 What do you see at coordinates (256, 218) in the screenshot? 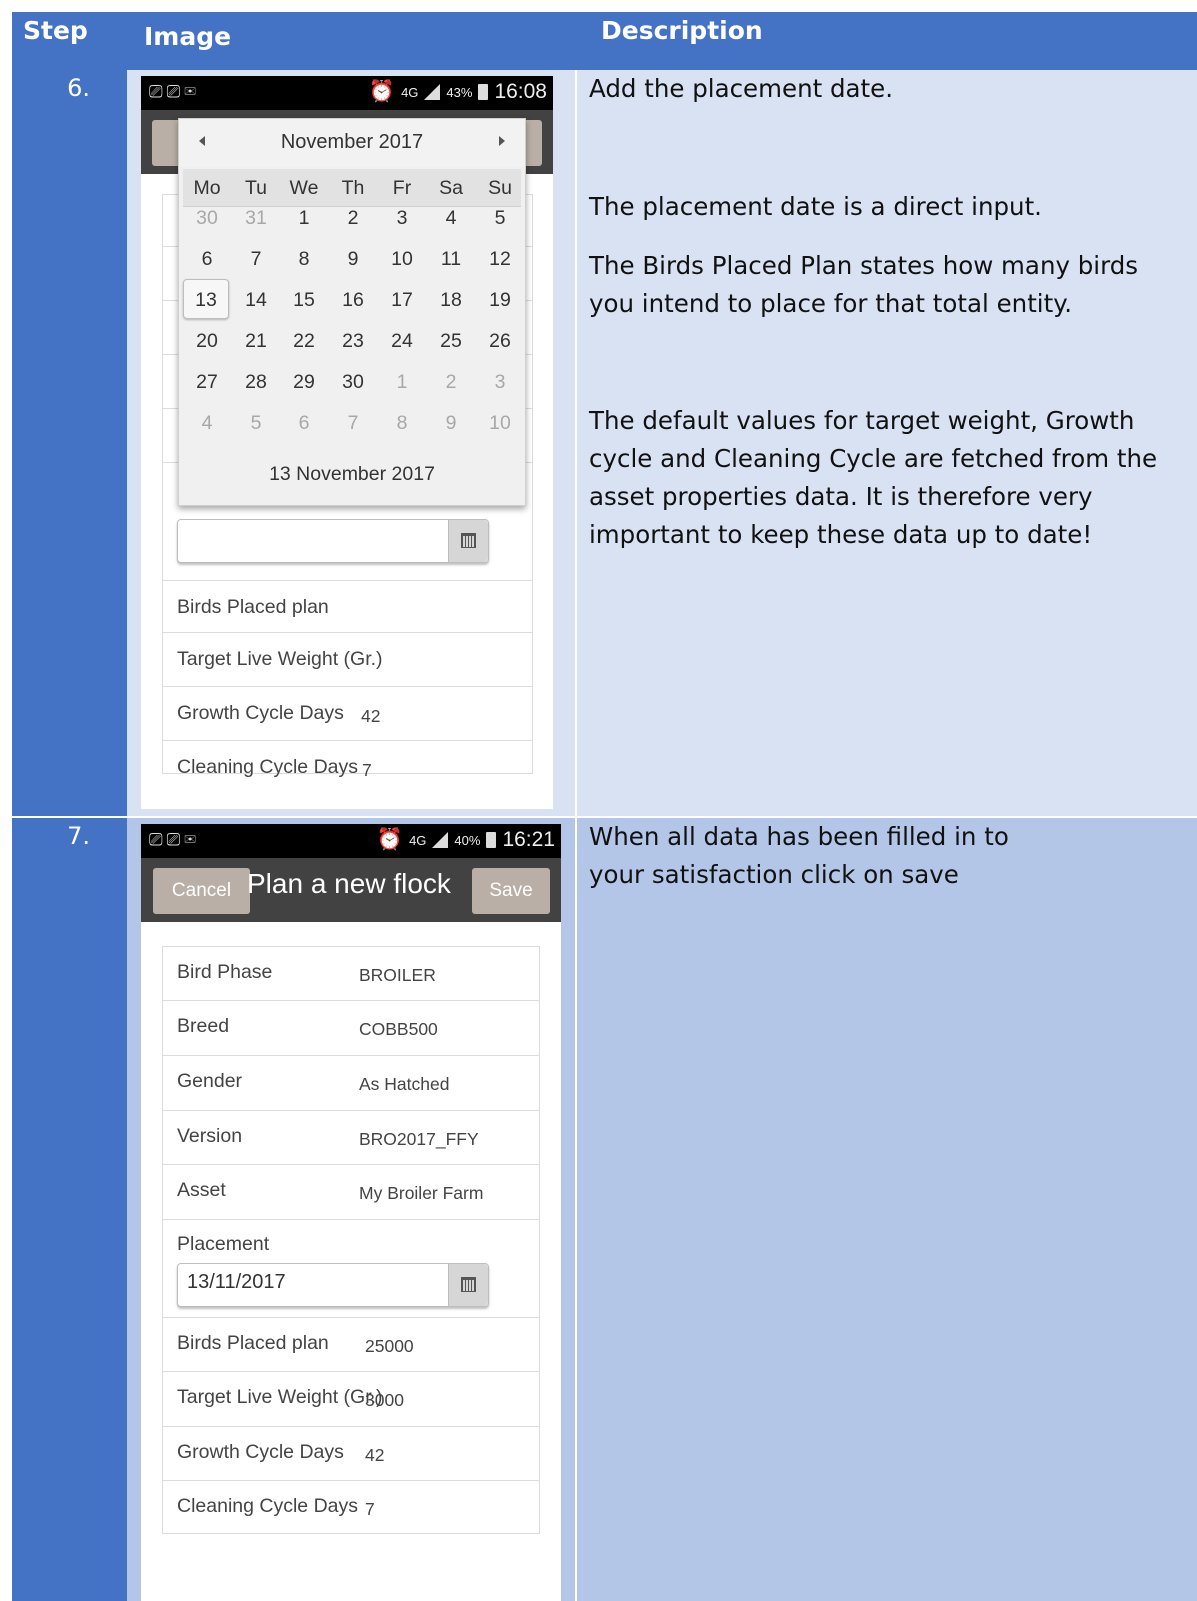
I see `calendar-day: 31` at bounding box center [256, 218].